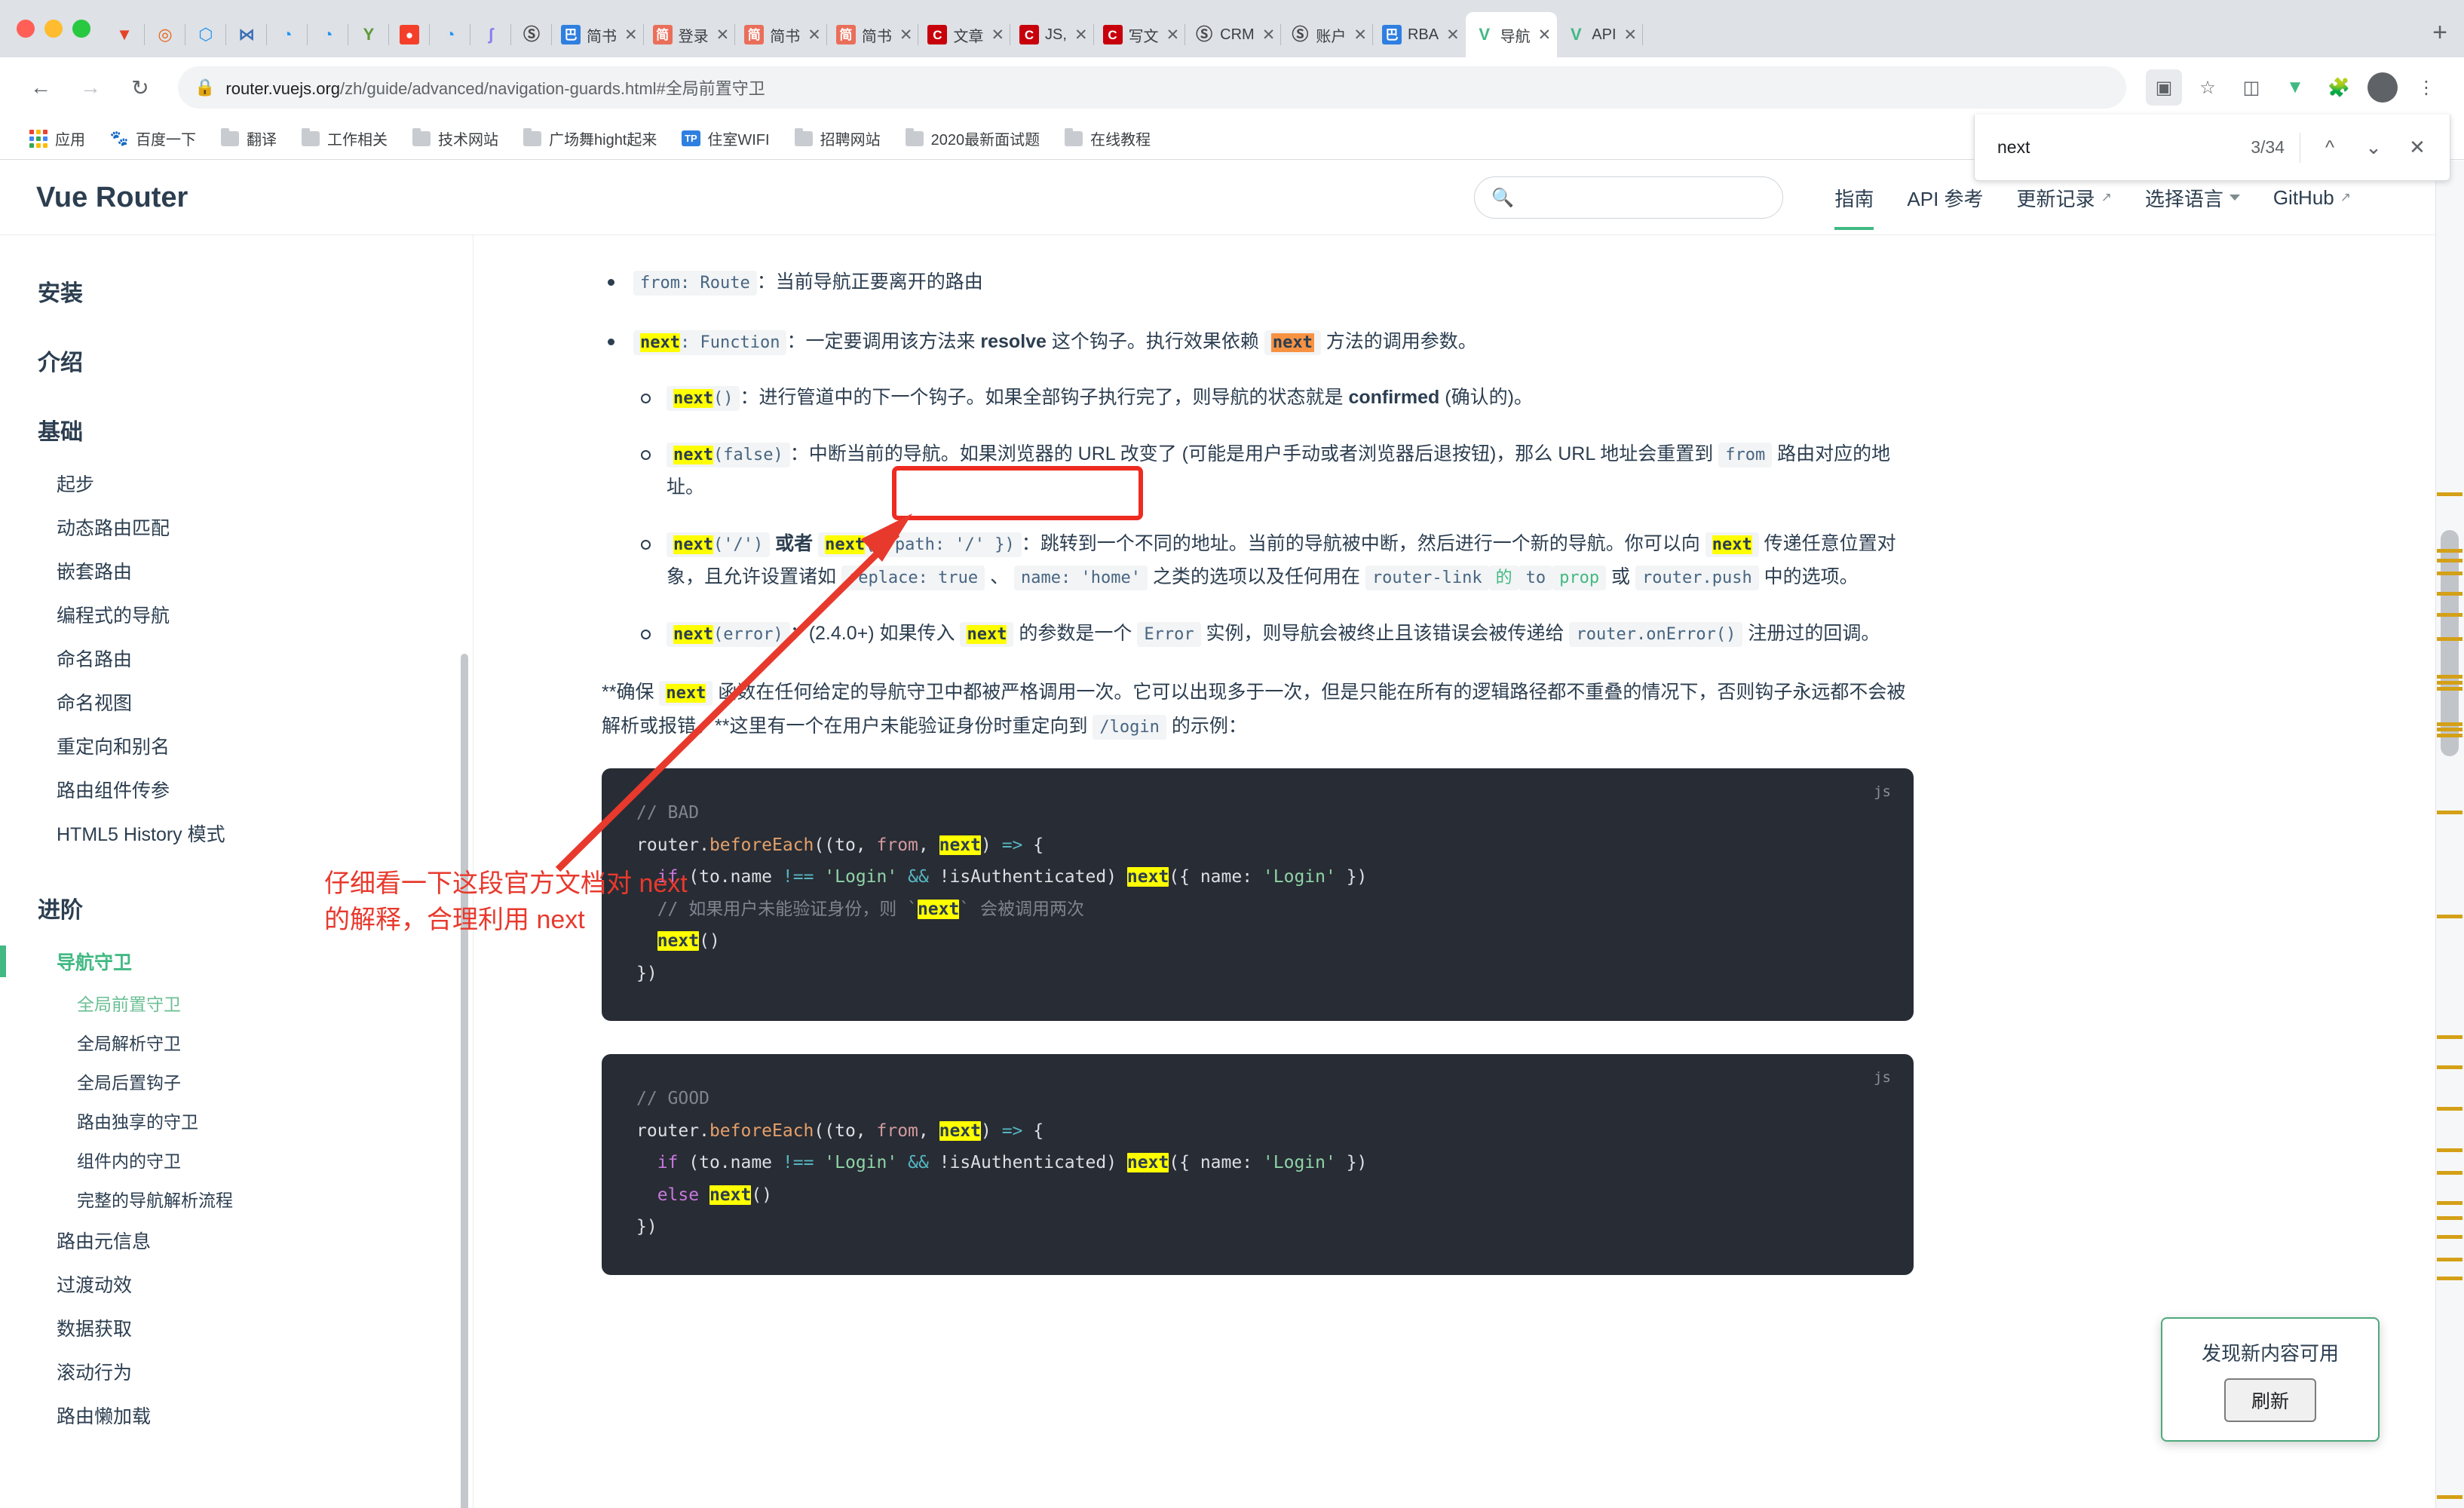 The width and height of the screenshot is (2464, 1508). Describe the element at coordinates (236, 527) in the screenshot. I see `sidebar-item: 动态路由匹配` at that location.